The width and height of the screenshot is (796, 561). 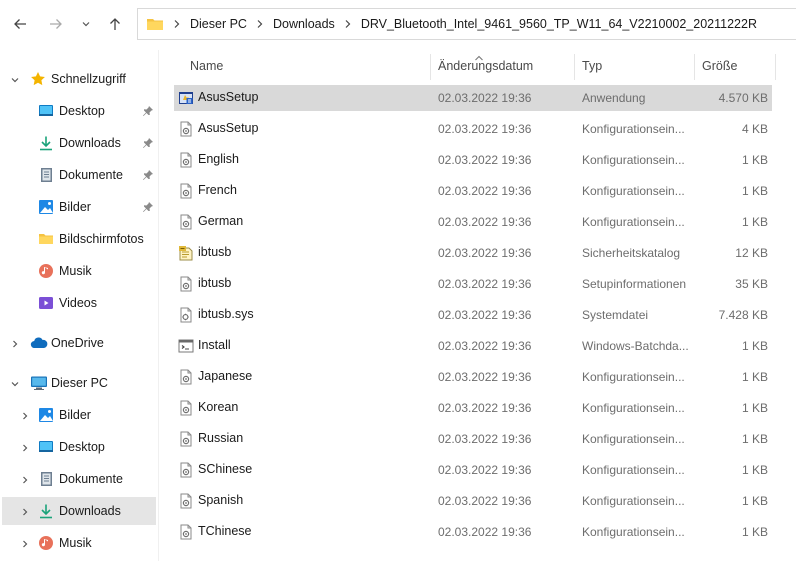 What do you see at coordinates (634, 284) in the screenshot?
I see `file-type: Setupinformationen` at bounding box center [634, 284].